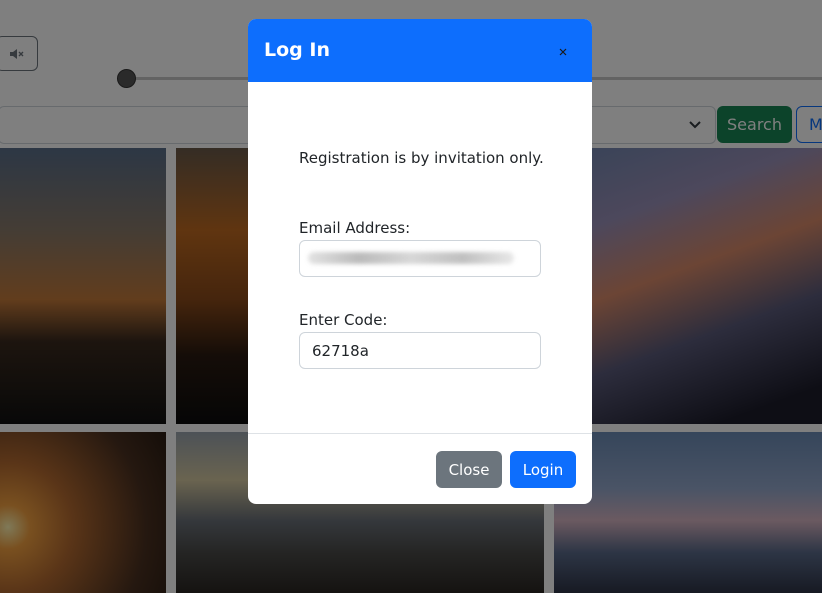  Describe the element at coordinates (420, 350) in the screenshot. I see `code-field` at that location.